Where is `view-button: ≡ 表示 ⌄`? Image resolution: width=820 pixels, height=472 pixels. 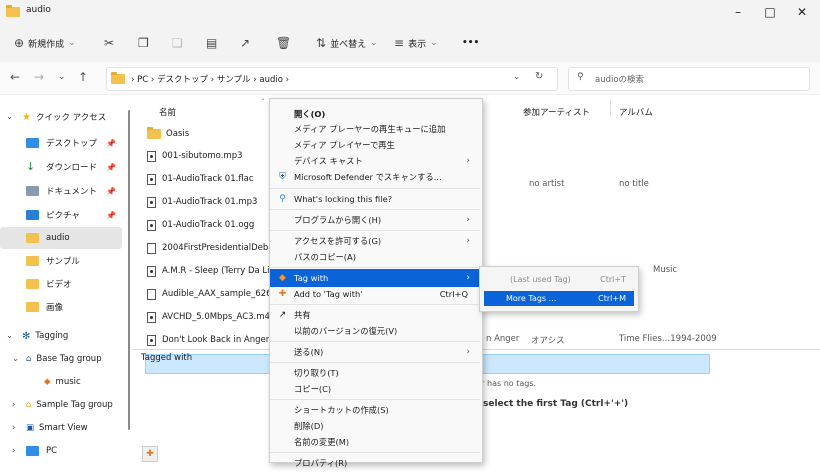
view-button: ≡ 表示 ⌄ is located at coordinates (416, 43).